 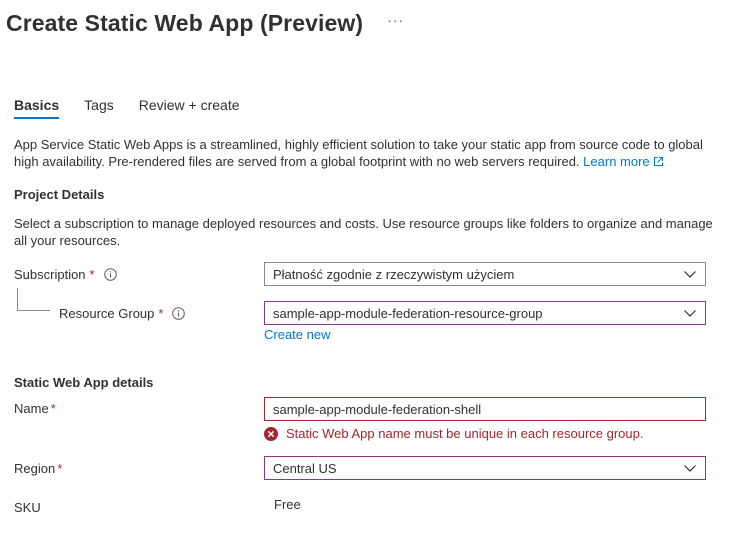 What do you see at coordinates (394, 274) in the screenshot?
I see `subscription-value: Płatność zgodnie z rzeczywistym użyciem` at bounding box center [394, 274].